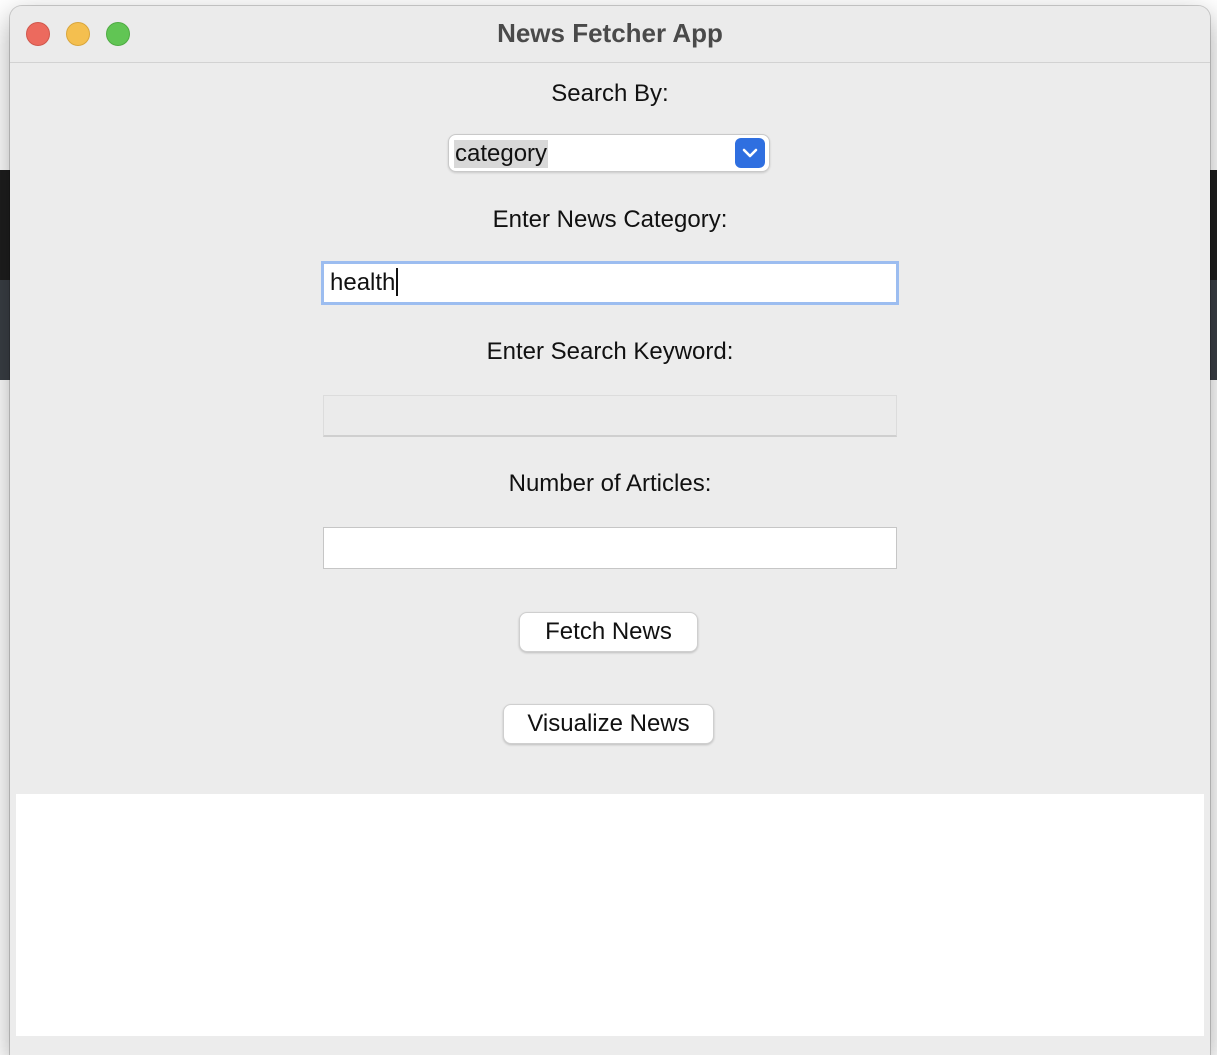 Image resolution: width=1217 pixels, height=1055 pixels. Describe the element at coordinates (608, 724) in the screenshot. I see `visualize-news-button: Visualize News` at that location.